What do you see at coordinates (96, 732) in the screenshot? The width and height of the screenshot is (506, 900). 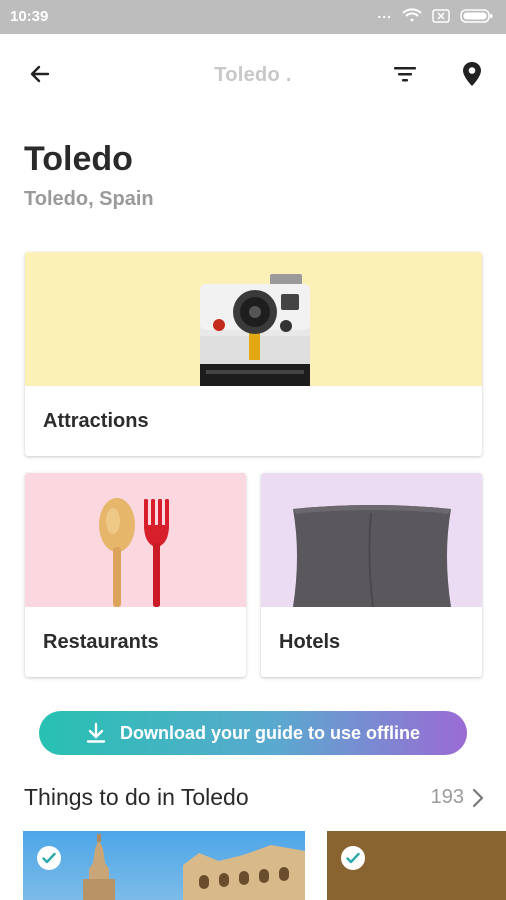 I see `download-icon` at bounding box center [96, 732].